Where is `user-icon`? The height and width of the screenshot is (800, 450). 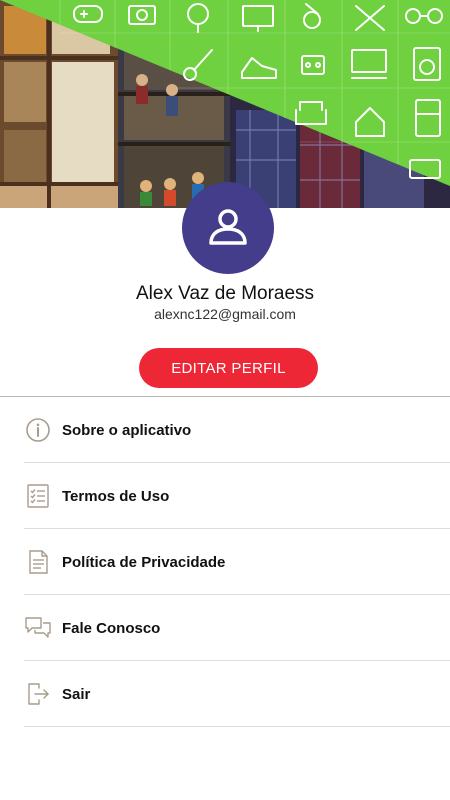 user-icon is located at coordinates (228, 227).